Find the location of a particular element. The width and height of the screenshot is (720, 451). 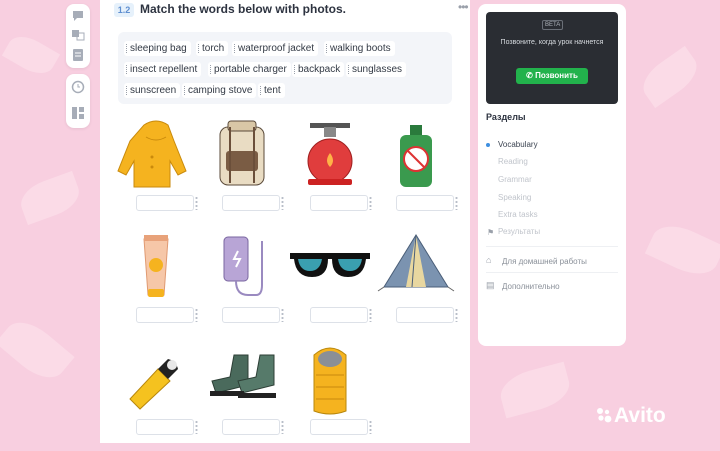

word-chip: camping stove is located at coordinates (219, 90).